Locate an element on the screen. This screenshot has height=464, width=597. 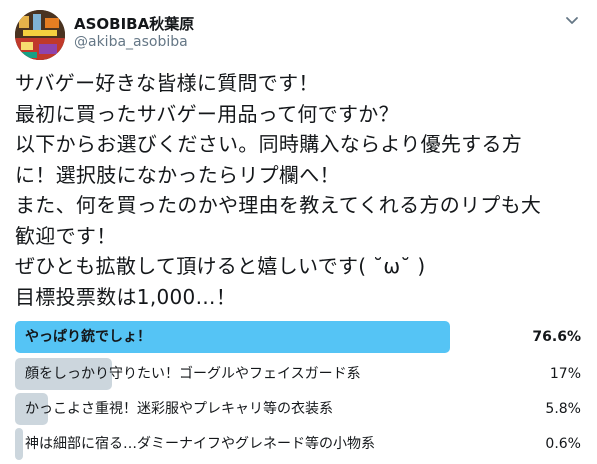
tweet-line: 以下からお選びください。同時購入ならより優先する方 is located at coordinates (269, 144).